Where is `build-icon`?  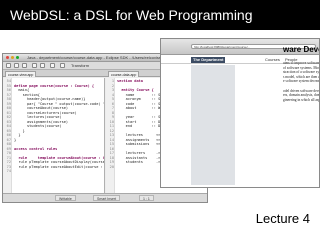 build-icon is located at coordinates (62, 65).